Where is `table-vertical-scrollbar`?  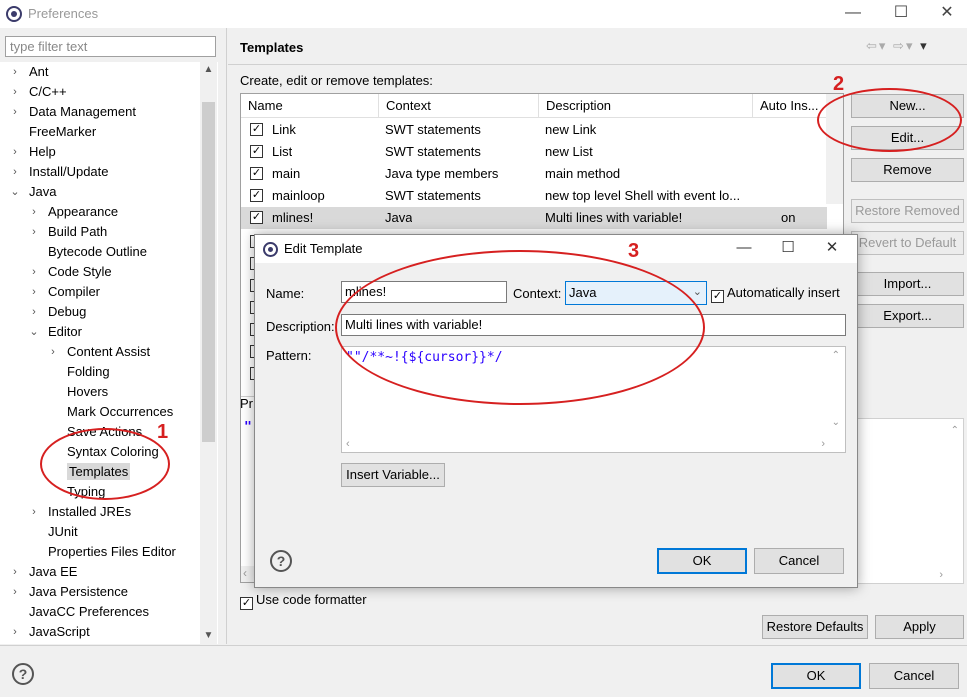 table-vertical-scrollbar is located at coordinates (834, 149).